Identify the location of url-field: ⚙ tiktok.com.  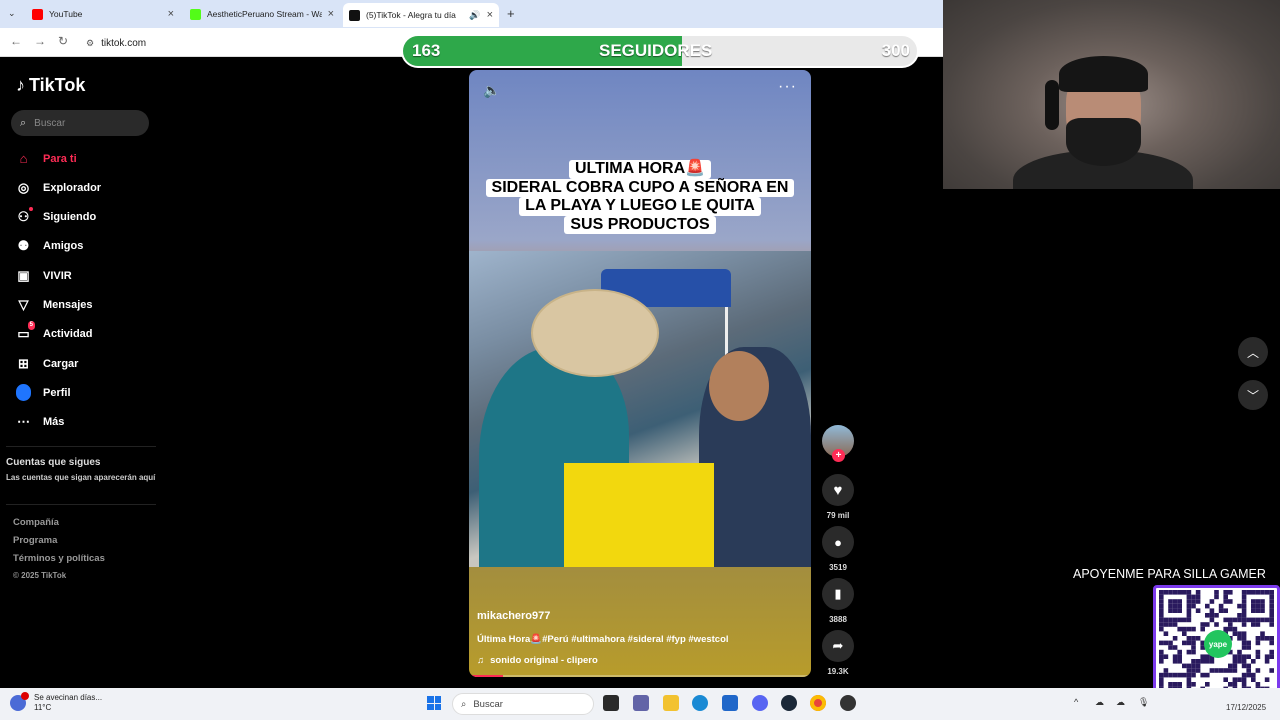
(116, 43).